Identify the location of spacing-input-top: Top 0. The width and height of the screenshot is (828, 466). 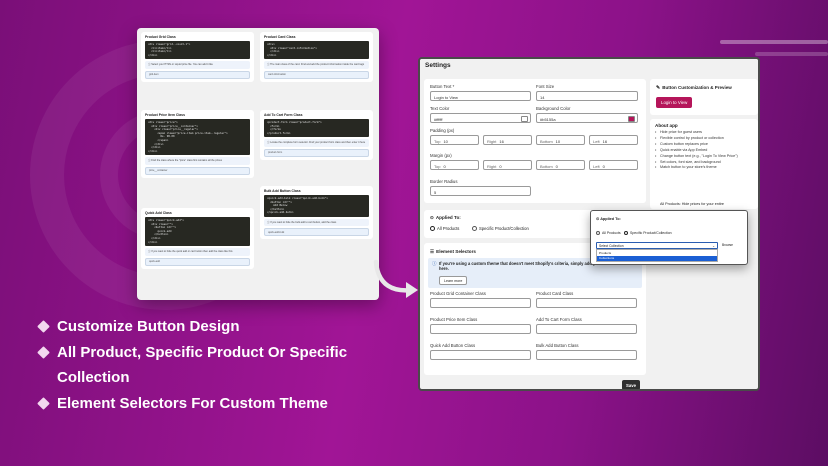
(454, 165).